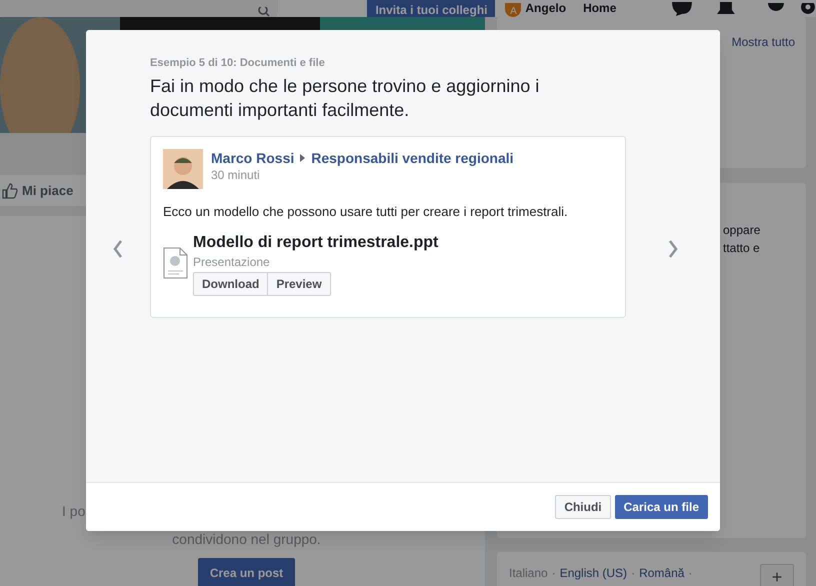 This screenshot has width=816, height=586. What do you see at coordinates (412, 158) in the screenshot?
I see `group-link: Responsabili vendite regionali` at bounding box center [412, 158].